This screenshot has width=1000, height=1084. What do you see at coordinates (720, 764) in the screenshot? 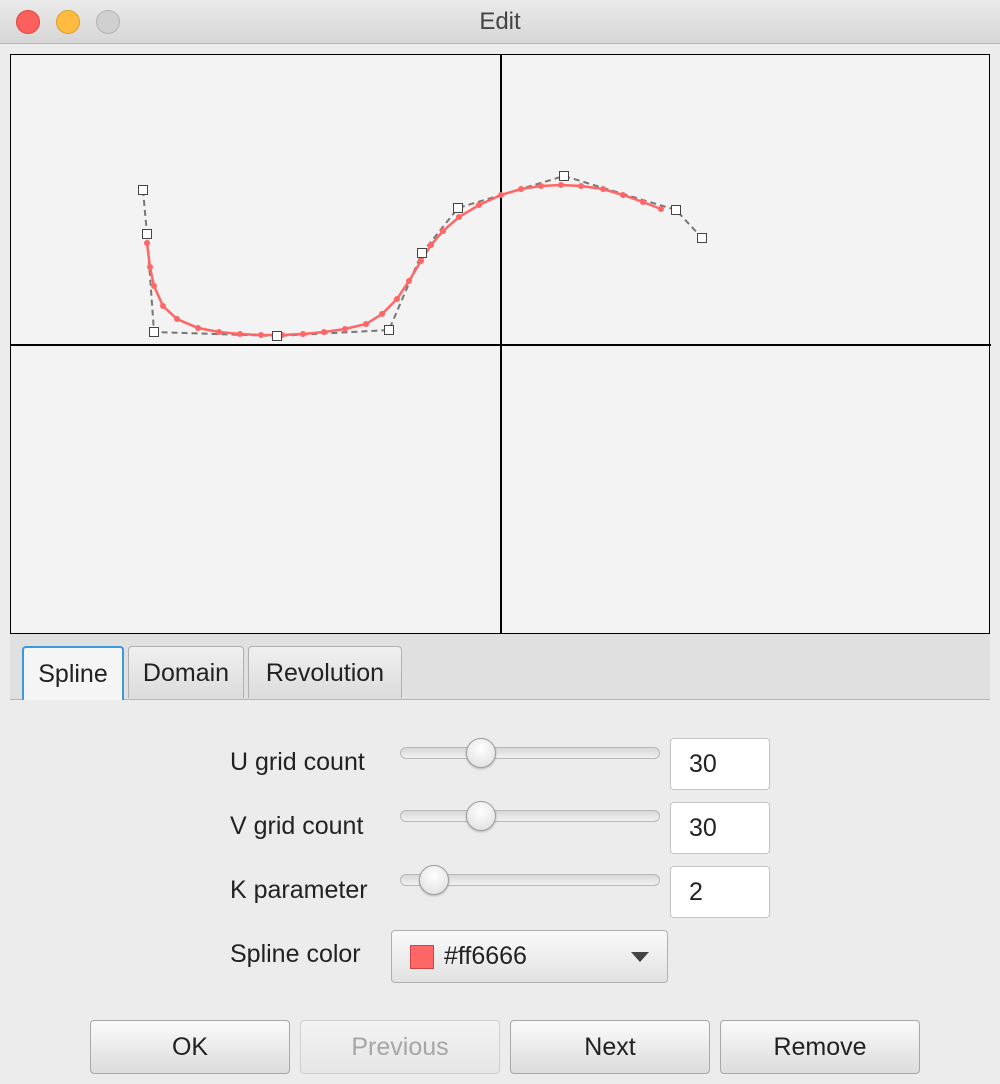
I see `u-grid-count-field: 30` at bounding box center [720, 764].